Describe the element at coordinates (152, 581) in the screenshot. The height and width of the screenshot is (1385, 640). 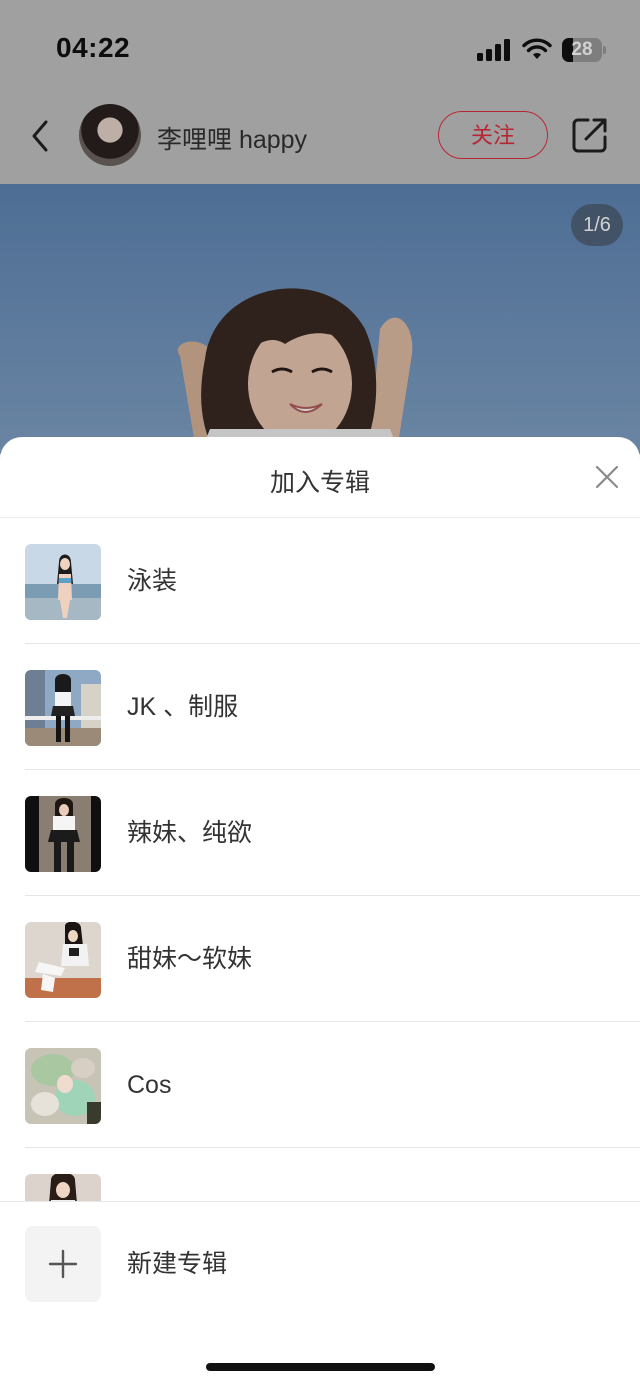
I see `album-label: 泳装` at that location.